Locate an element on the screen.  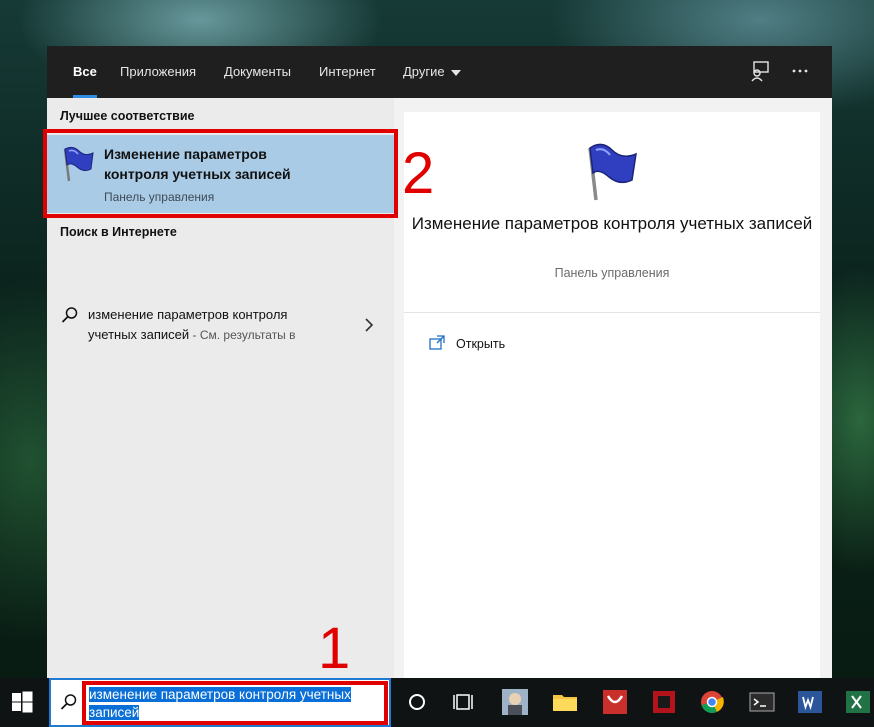
terminal-icon is located at coordinates (762, 702).